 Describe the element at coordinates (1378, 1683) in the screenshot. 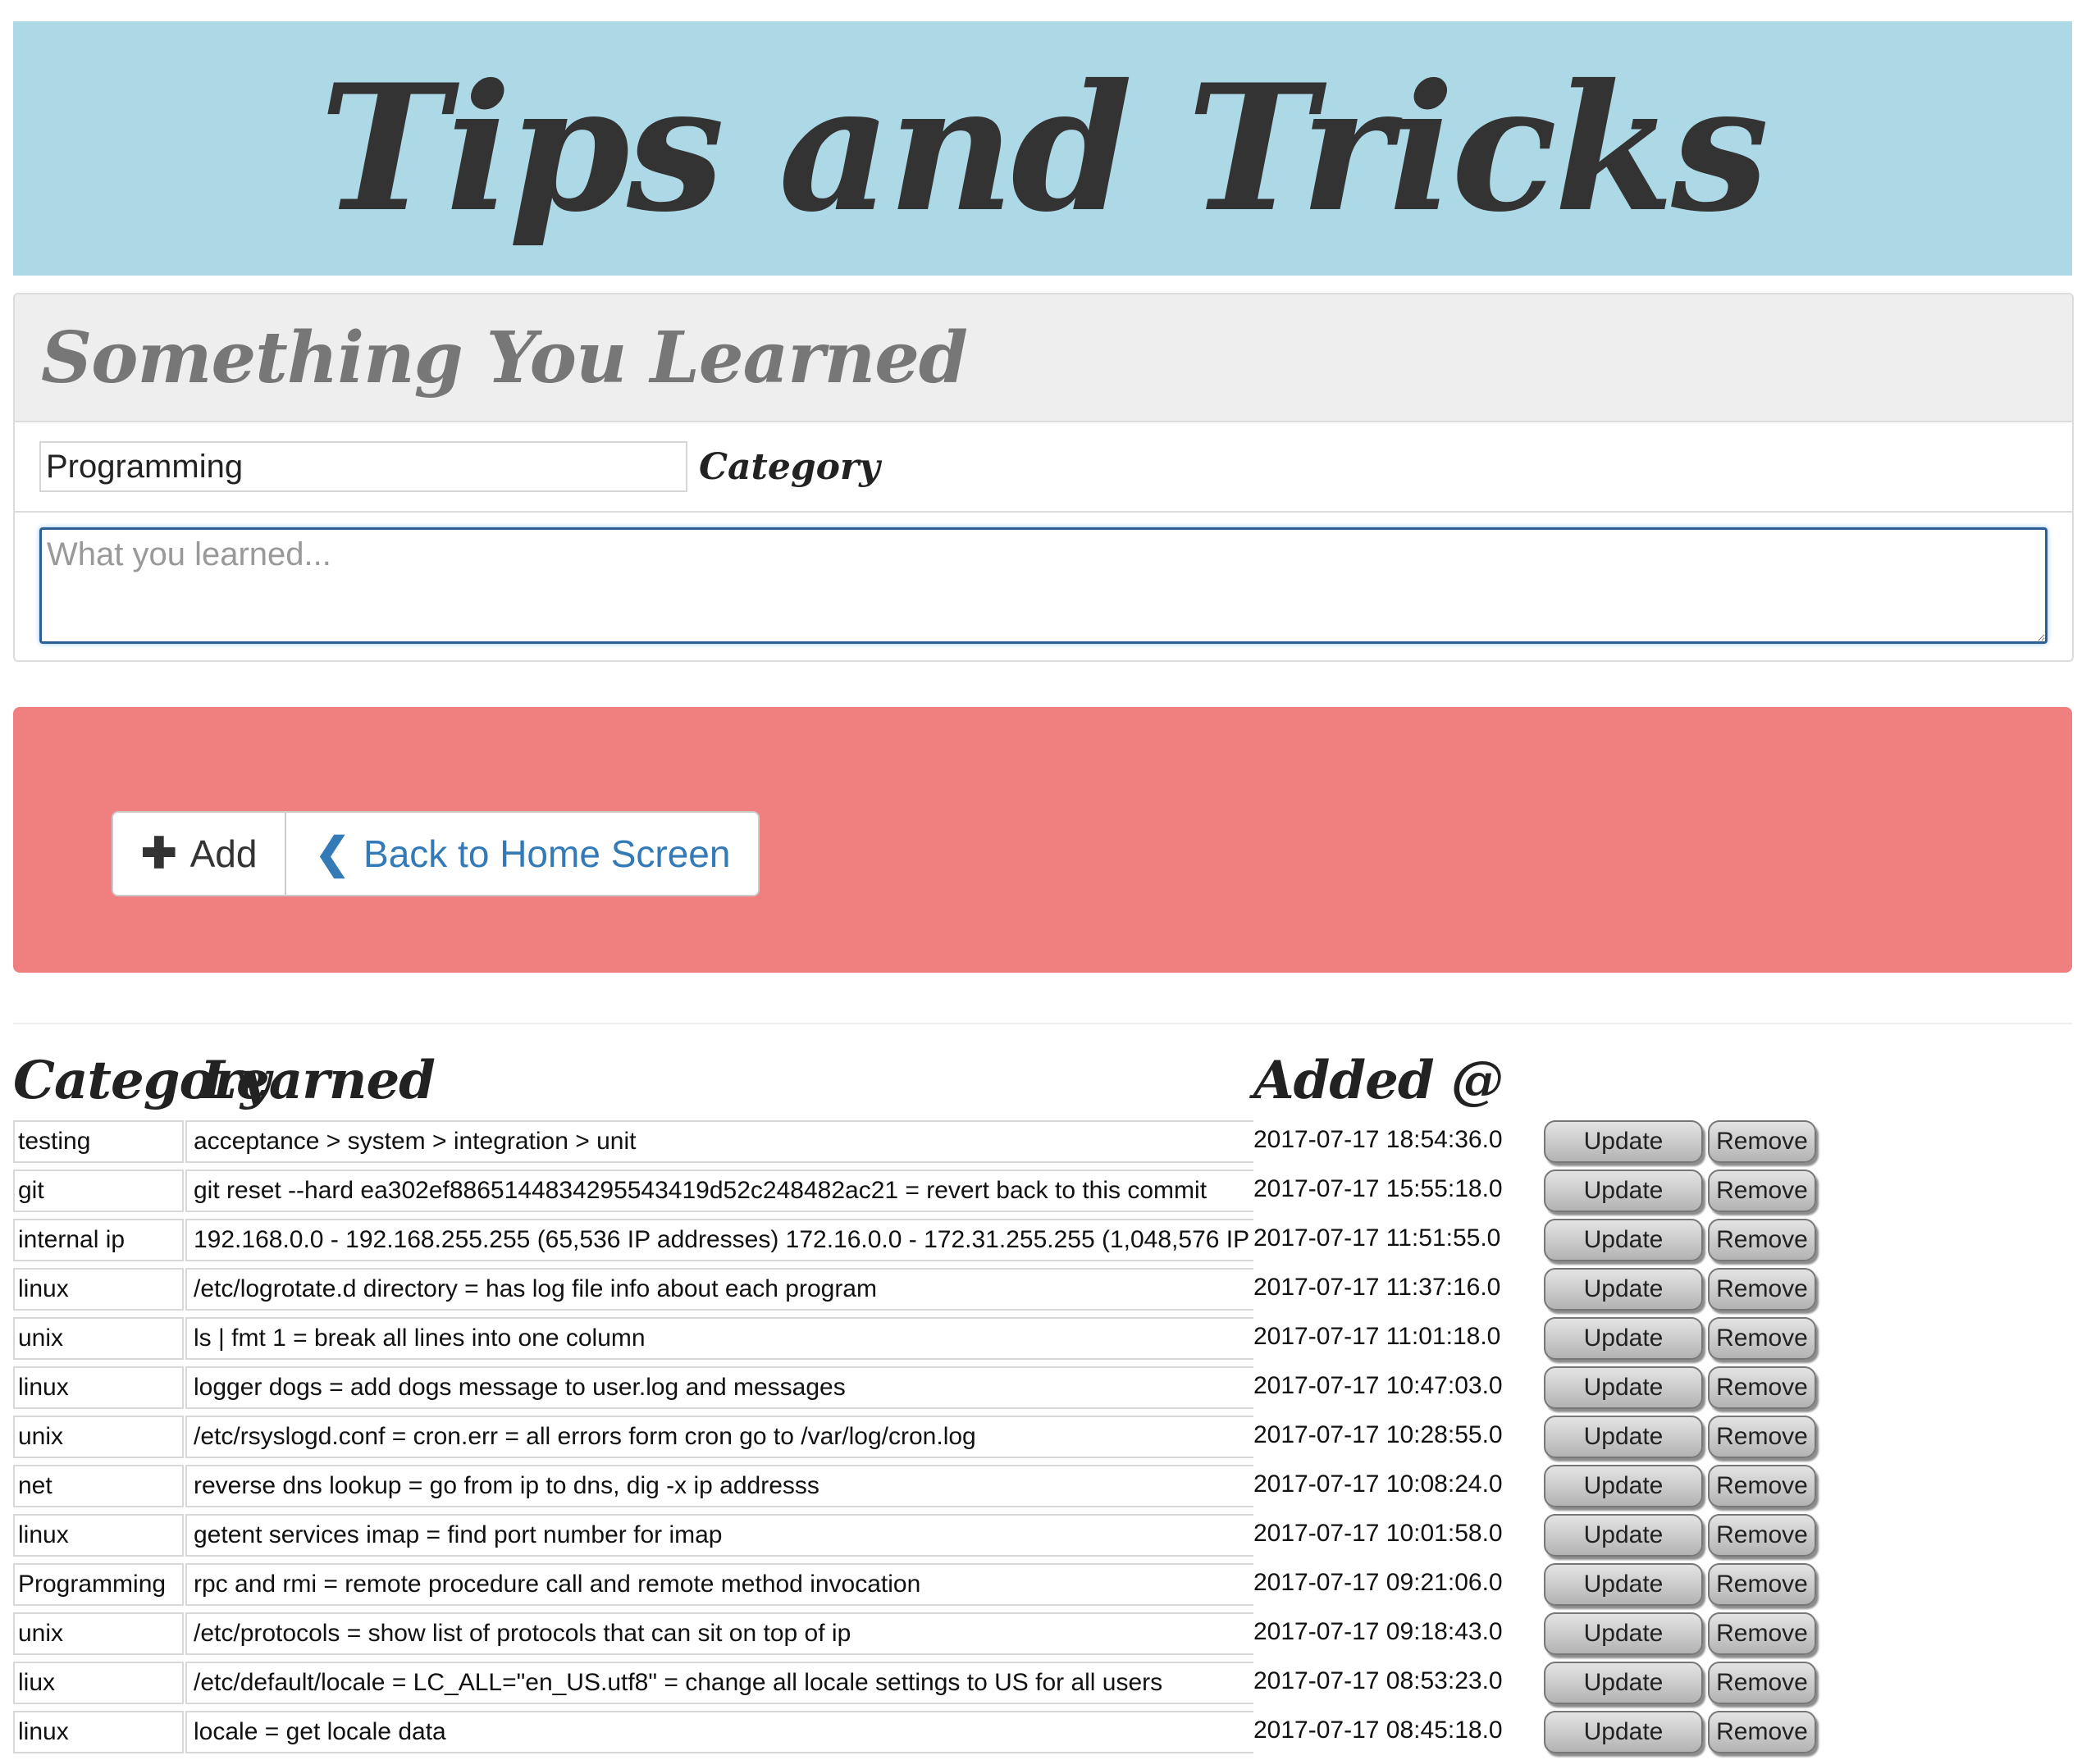

I see `row-added-date: 2017-07-17 08:53:23.0` at that location.